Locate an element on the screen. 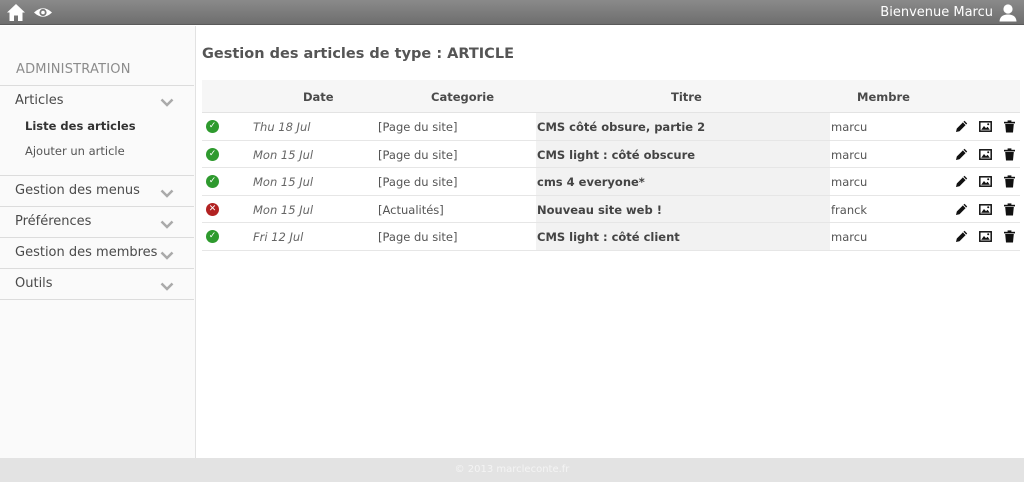  cell-titre: CMS light : côté obscure is located at coordinates (616, 155).